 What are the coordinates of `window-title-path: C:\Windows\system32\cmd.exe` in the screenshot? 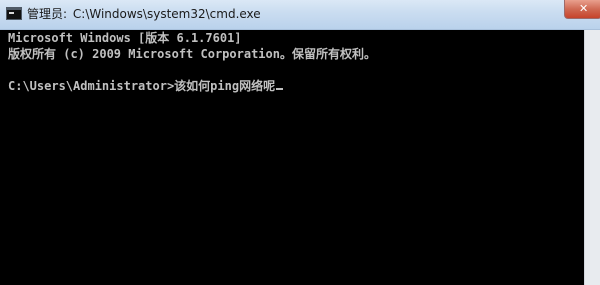 It's located at (166, 14).